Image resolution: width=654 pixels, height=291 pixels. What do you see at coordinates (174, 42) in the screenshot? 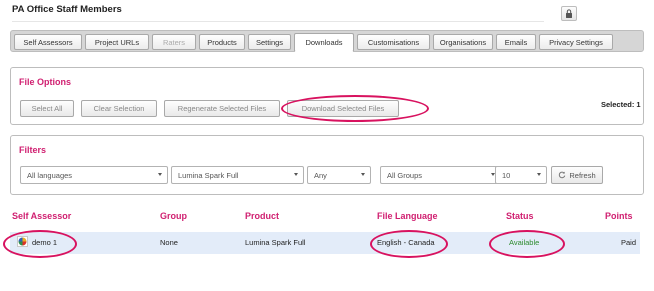
I see `tab-raters: Raters` at bounding box center [174, 42].